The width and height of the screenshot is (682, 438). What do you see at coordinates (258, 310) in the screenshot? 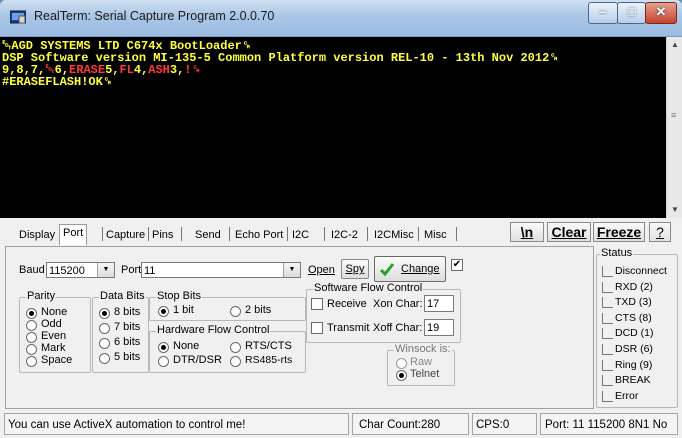
I see `stop-bits-2-label: 2 bits` at bounding box center [258, 310].